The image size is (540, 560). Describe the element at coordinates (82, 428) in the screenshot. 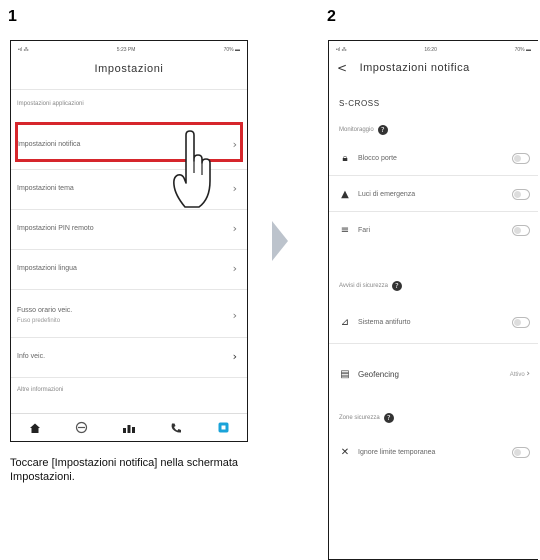

I see `location-icon` at that location.